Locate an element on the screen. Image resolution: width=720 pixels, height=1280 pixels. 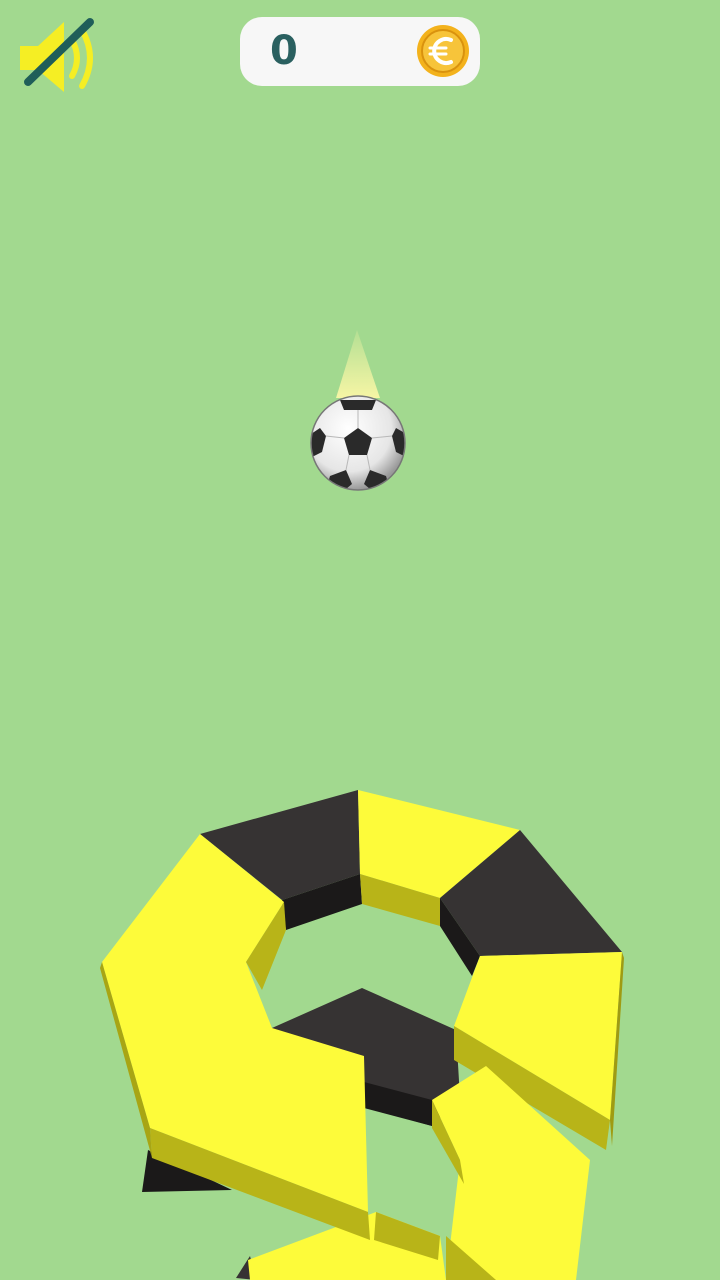
score-panel: 0 is located at coordinates (360, 51).